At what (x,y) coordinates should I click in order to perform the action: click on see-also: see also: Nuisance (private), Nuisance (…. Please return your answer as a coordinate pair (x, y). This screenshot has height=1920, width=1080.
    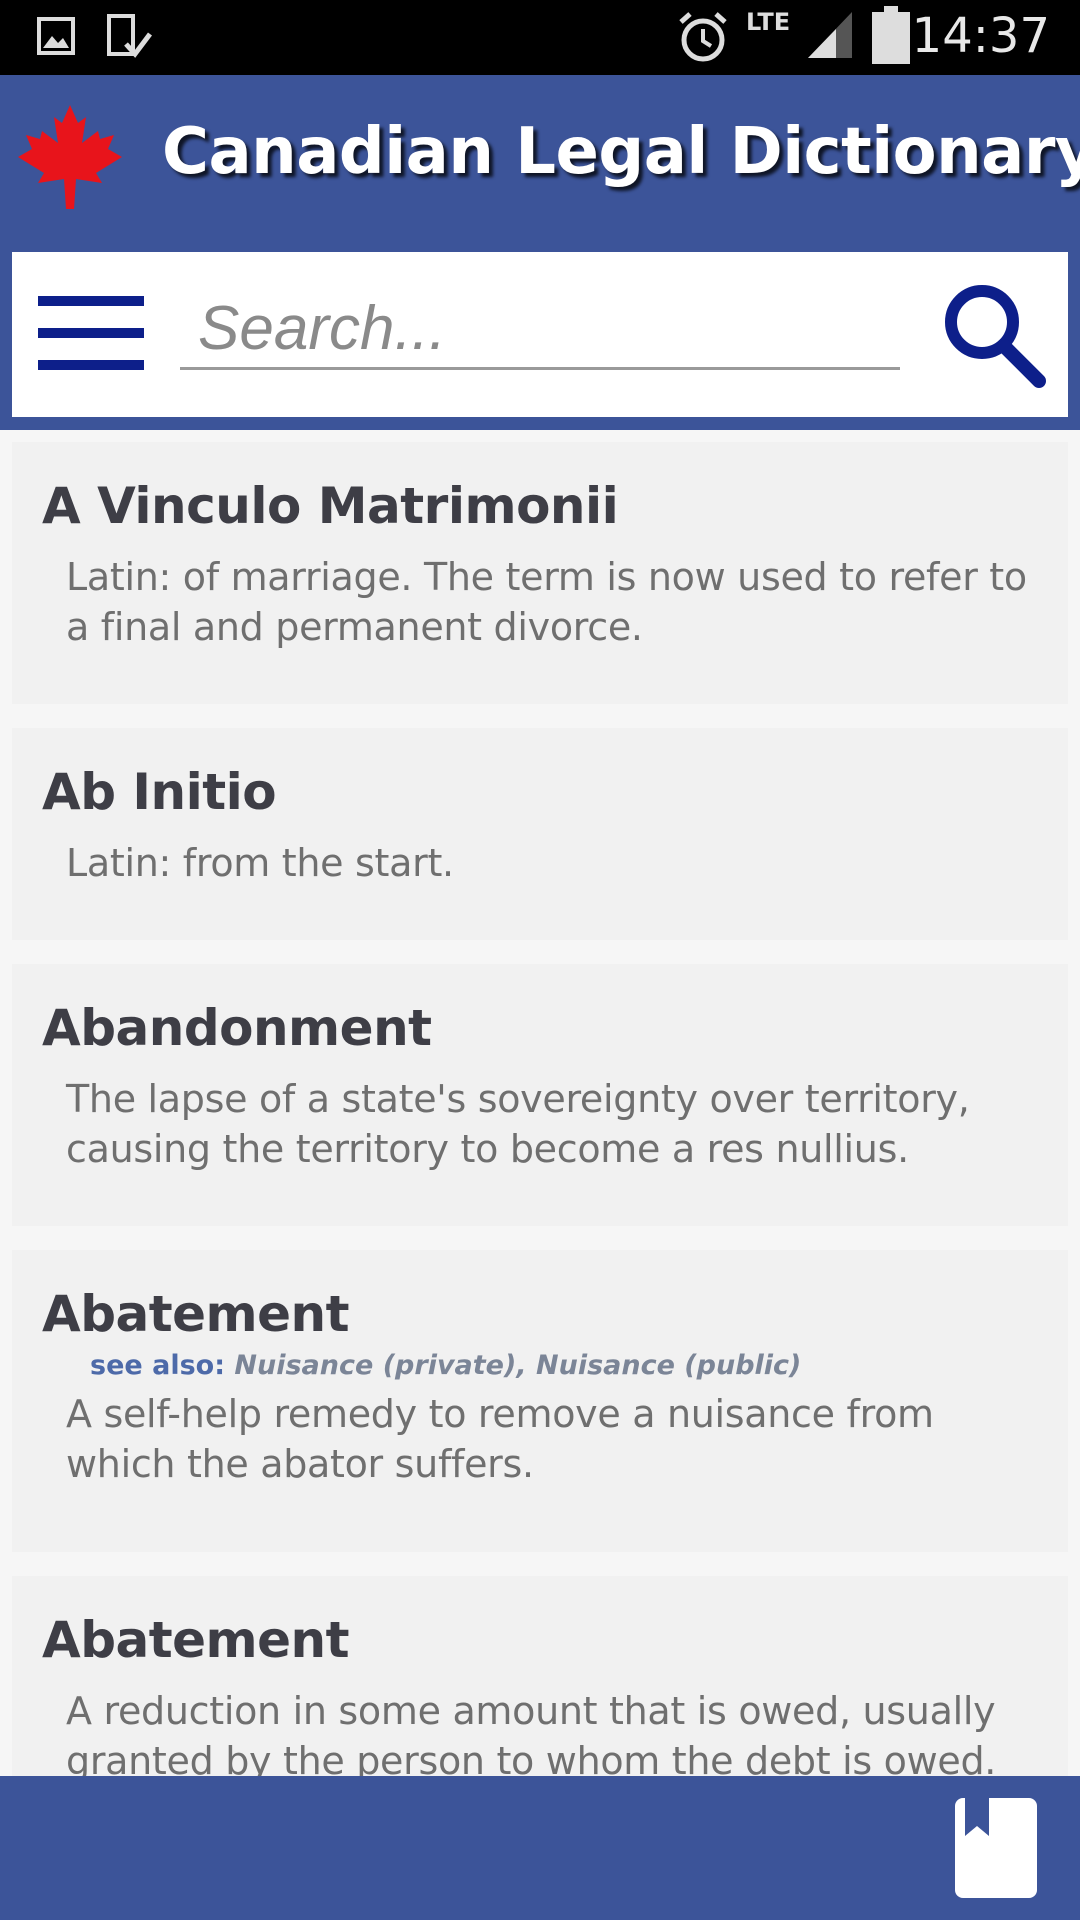
    Looking at the image, I should click on (564, 1365).